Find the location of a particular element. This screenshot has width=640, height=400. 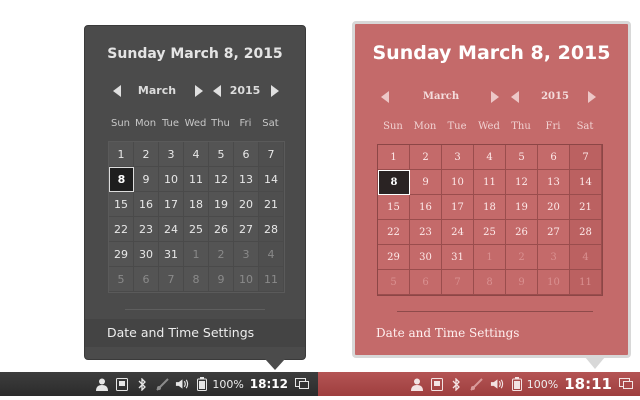

other-month-day-cell: 9 is located at coordinates (221, 279).